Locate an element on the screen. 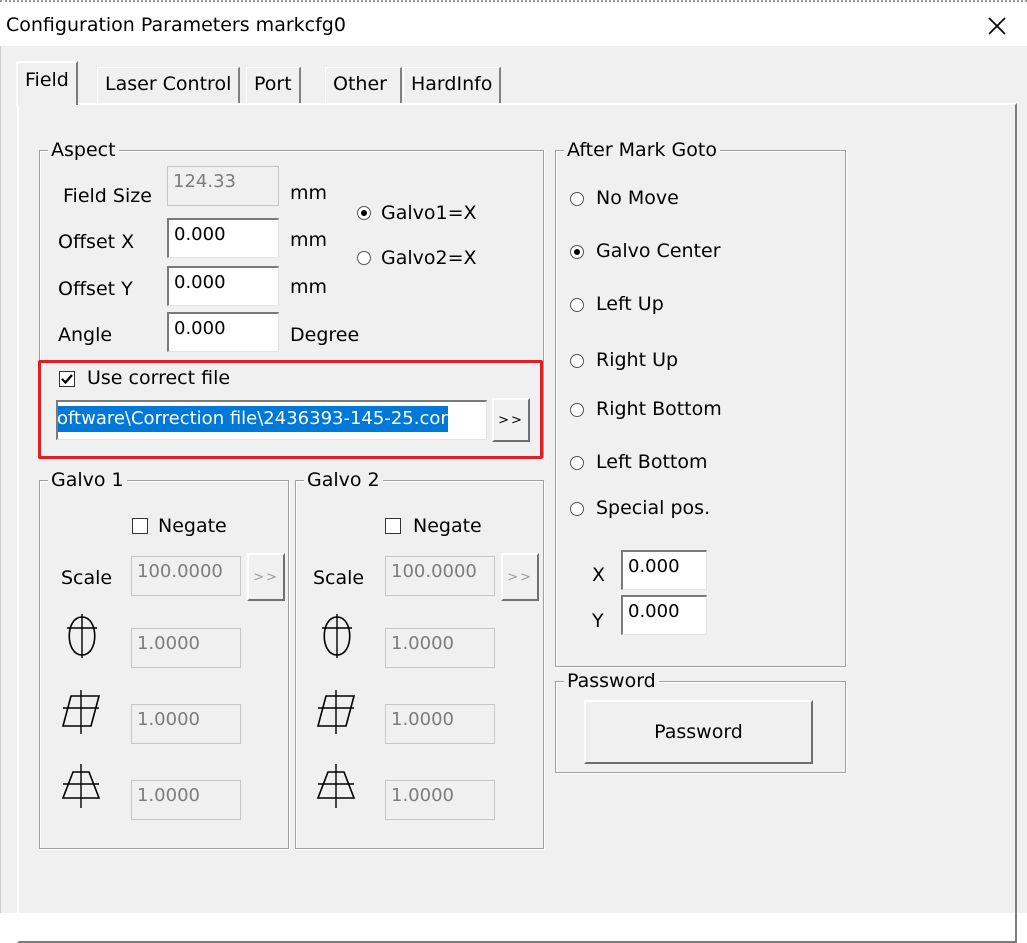 The height and width of the screenshot is (943, 1027). galvo1-group-title: Galvo 1 is located at coordinates (87, 480).